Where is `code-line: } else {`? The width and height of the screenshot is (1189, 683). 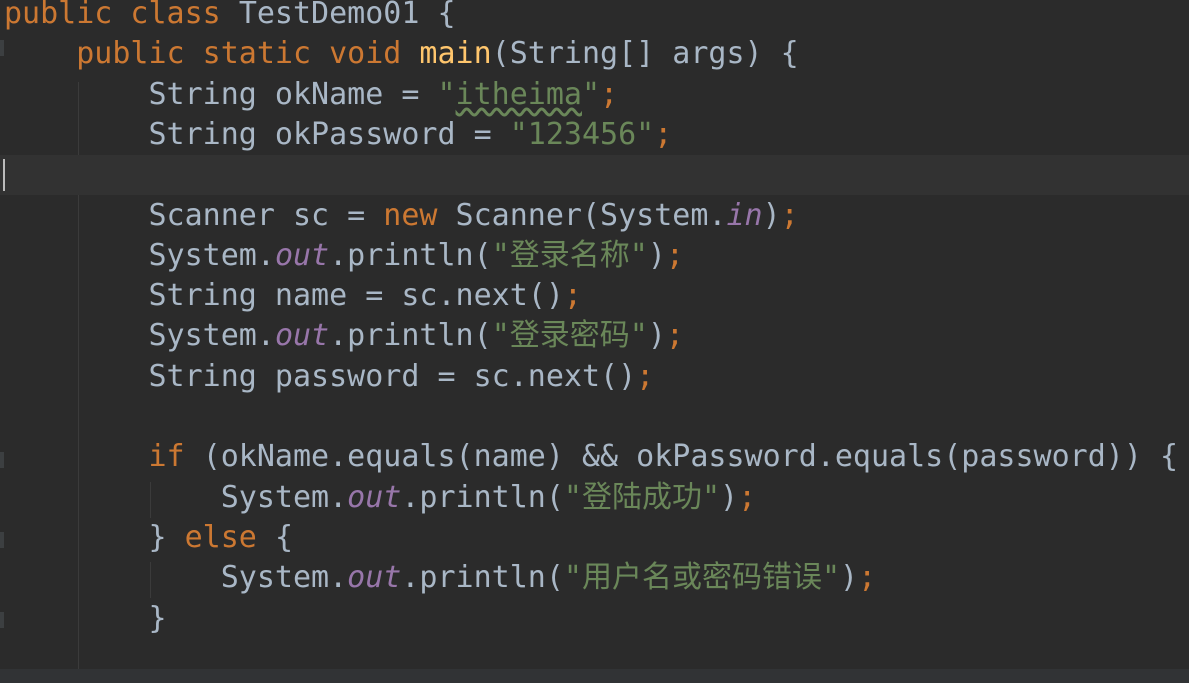
code-line: } else { is located at coordinates (594, 538).